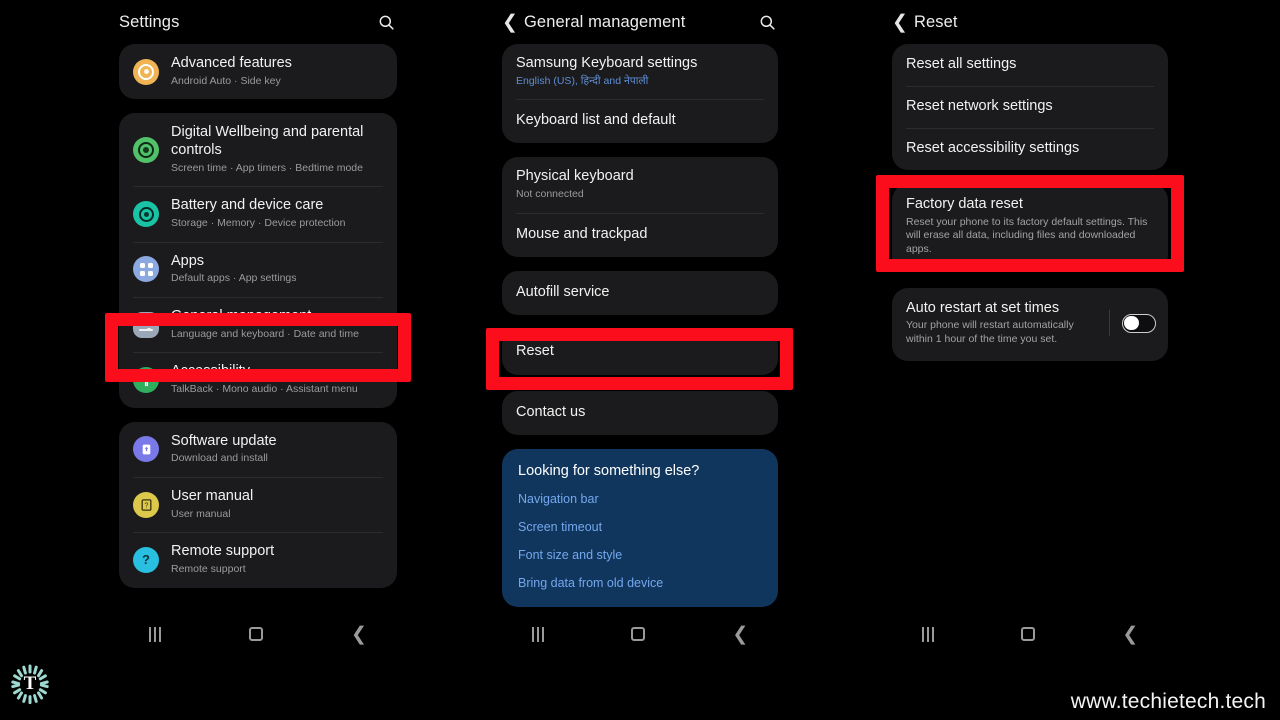 The image size is (1280, 720). I want to click on battery-device-care-icon, so click(146, 214).